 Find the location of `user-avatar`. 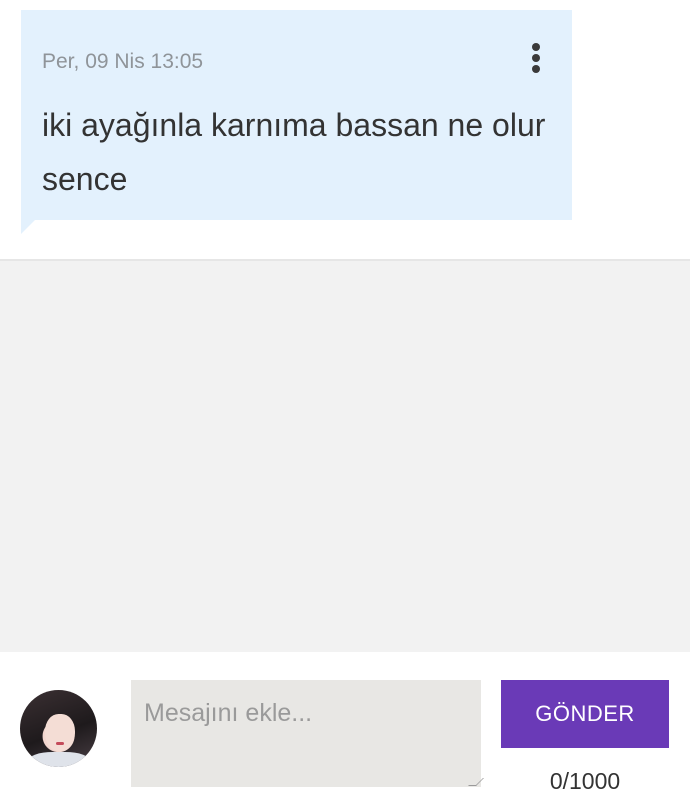

user-avatar is located at coordinates (58, 728).